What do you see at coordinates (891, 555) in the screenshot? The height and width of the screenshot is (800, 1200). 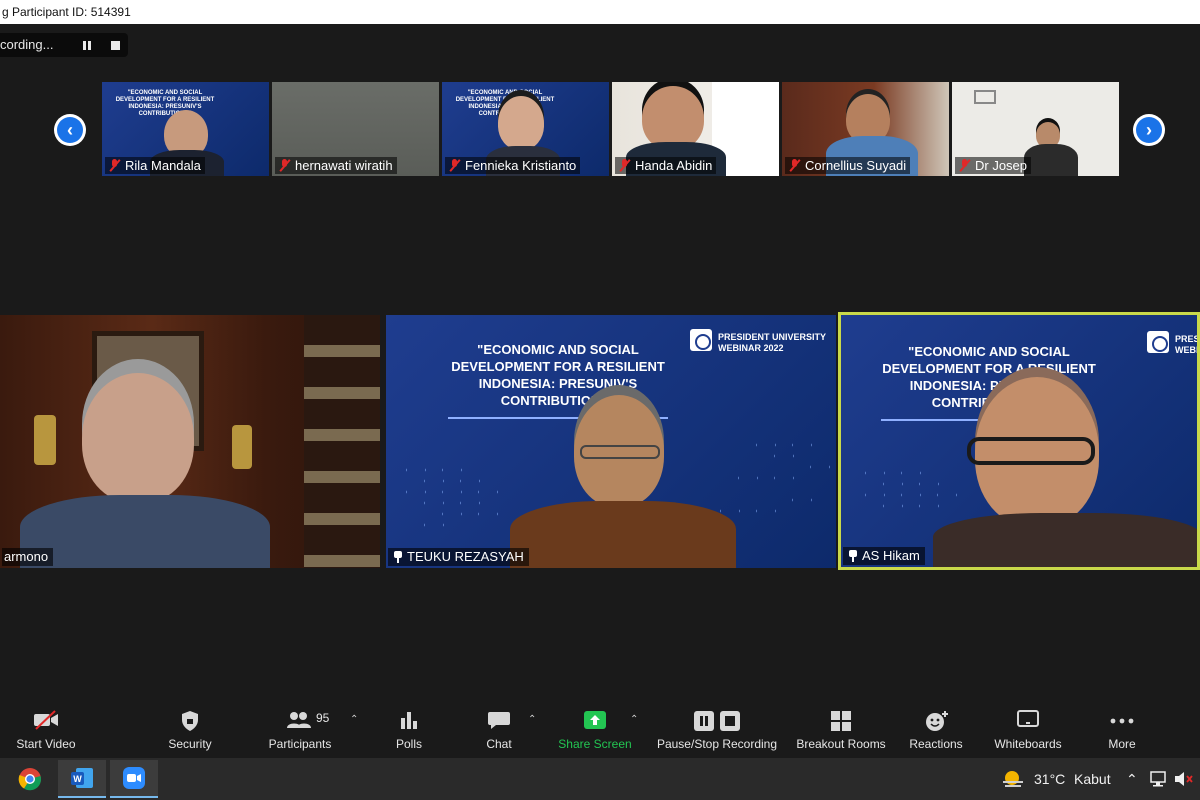 I see `participant-name: AS Hikam` at bounding box center [891, 555].